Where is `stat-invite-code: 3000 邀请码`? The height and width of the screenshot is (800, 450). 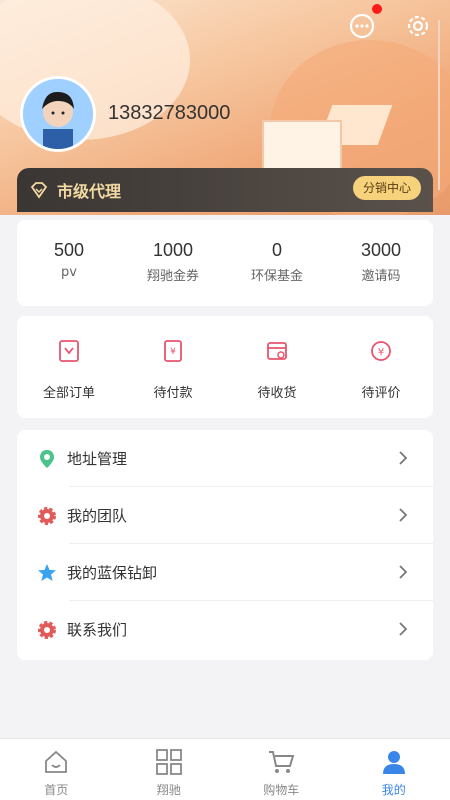 stat-invite-code: 3000 邀请码 is located at coordinates (381, 263).